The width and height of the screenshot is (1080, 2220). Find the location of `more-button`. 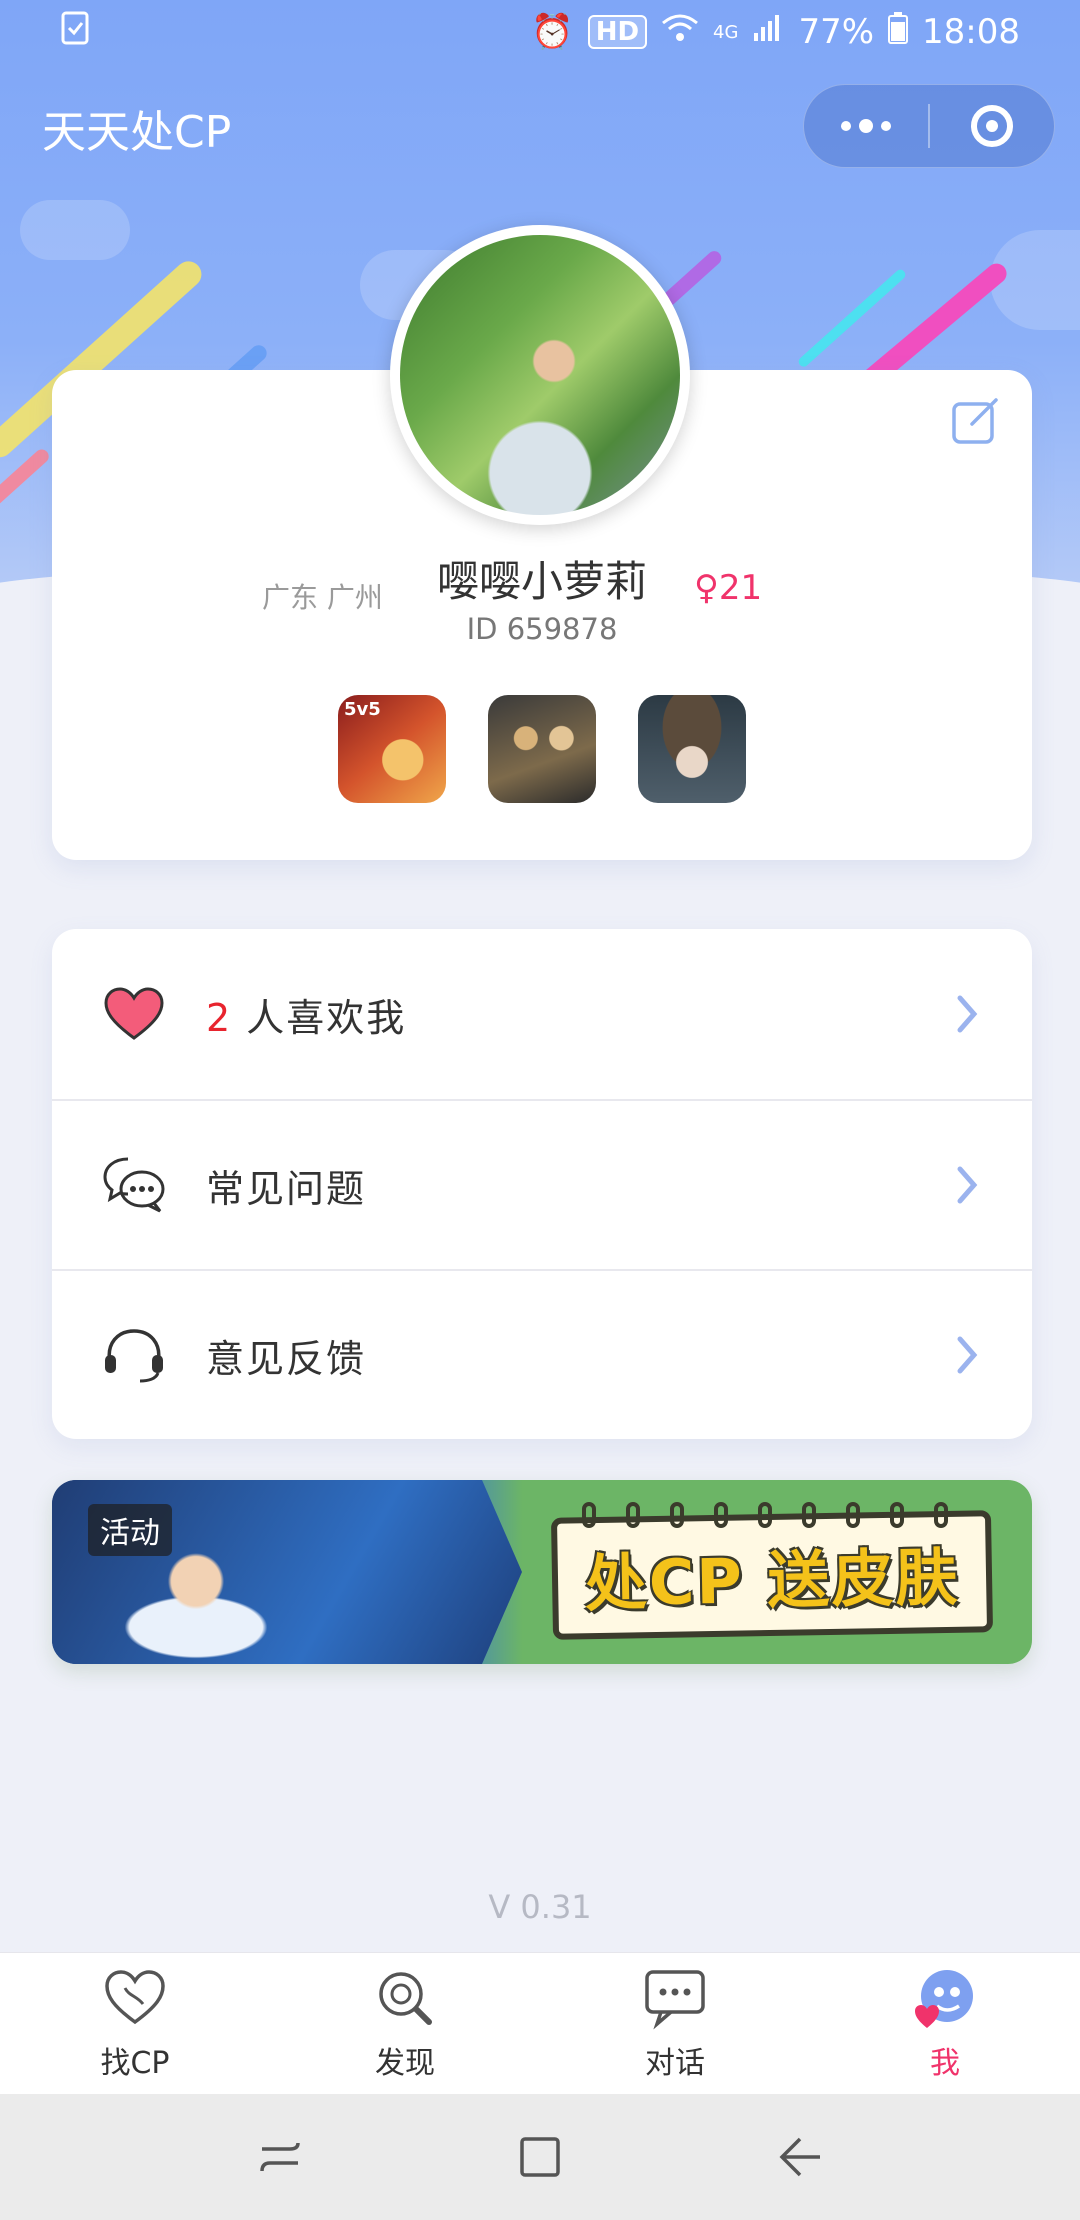

more-button is located at coordinates (866, 126).